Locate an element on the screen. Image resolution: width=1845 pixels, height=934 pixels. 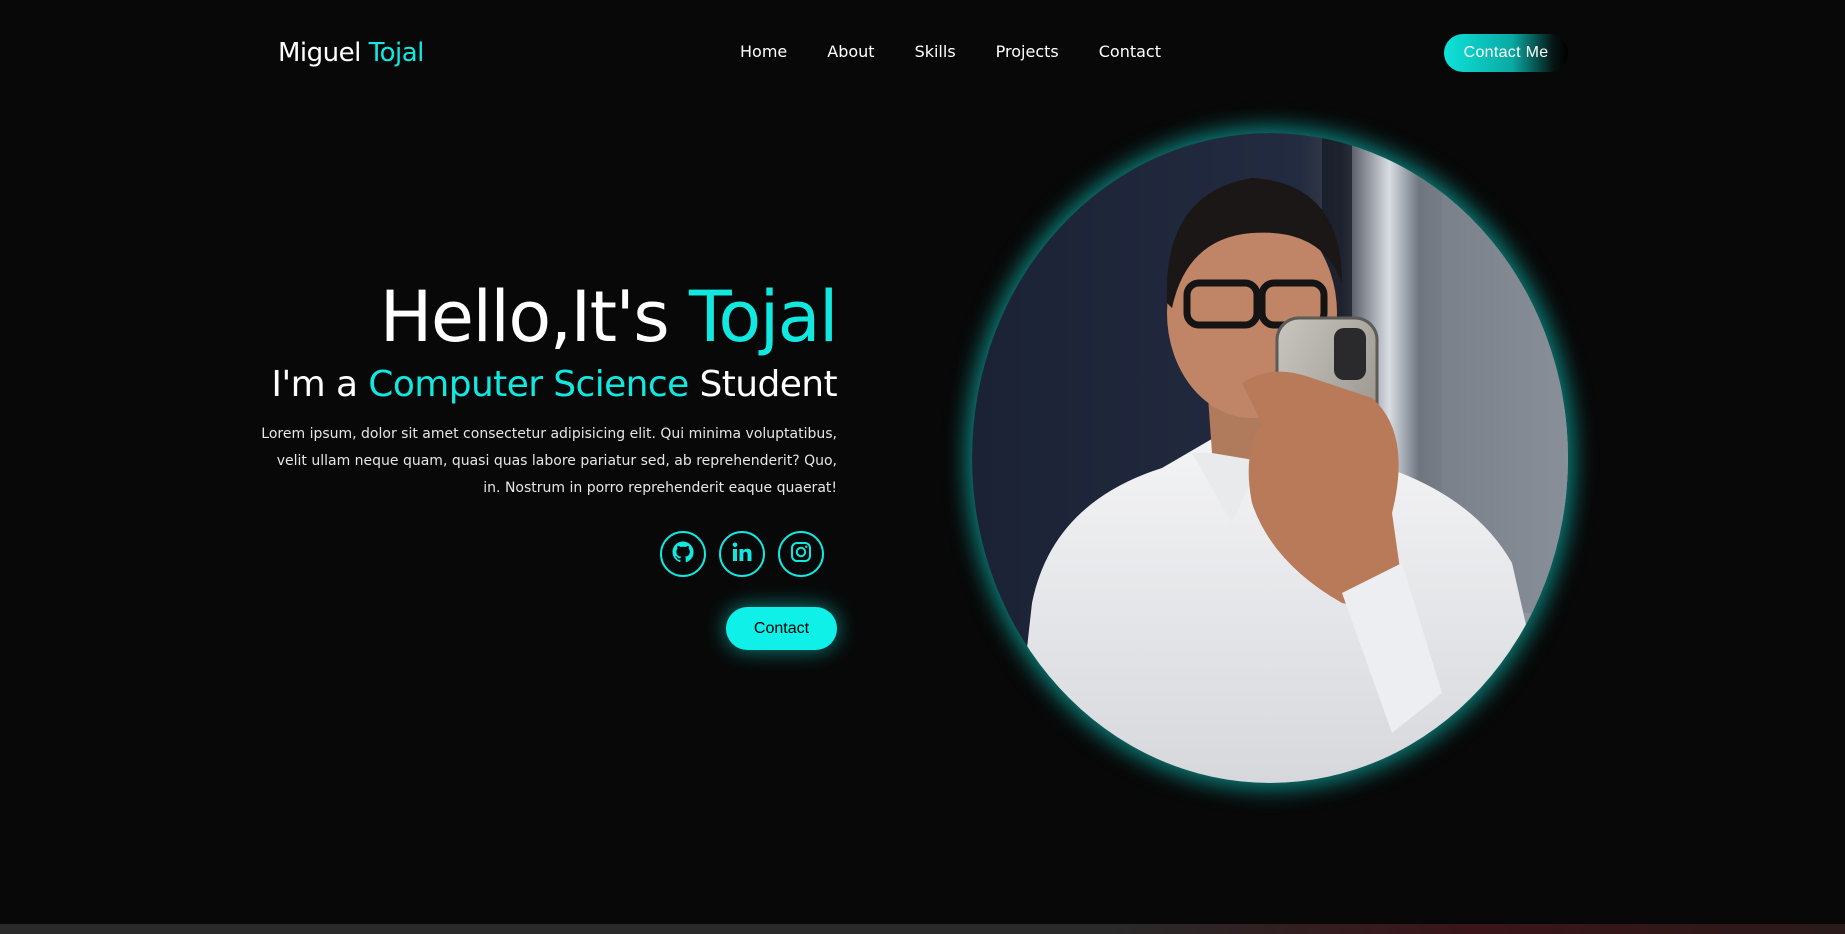
github-link is located at coordinates (683, 554).